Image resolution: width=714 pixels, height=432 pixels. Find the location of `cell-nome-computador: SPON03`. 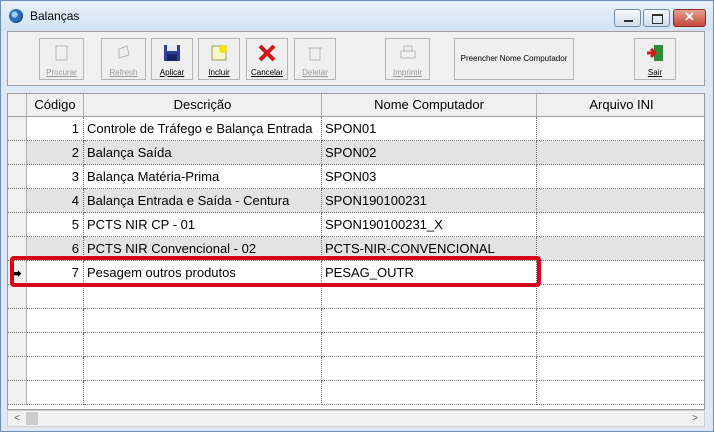

cell-nome-computador: SPON03 is located at coordinates (429, 177).